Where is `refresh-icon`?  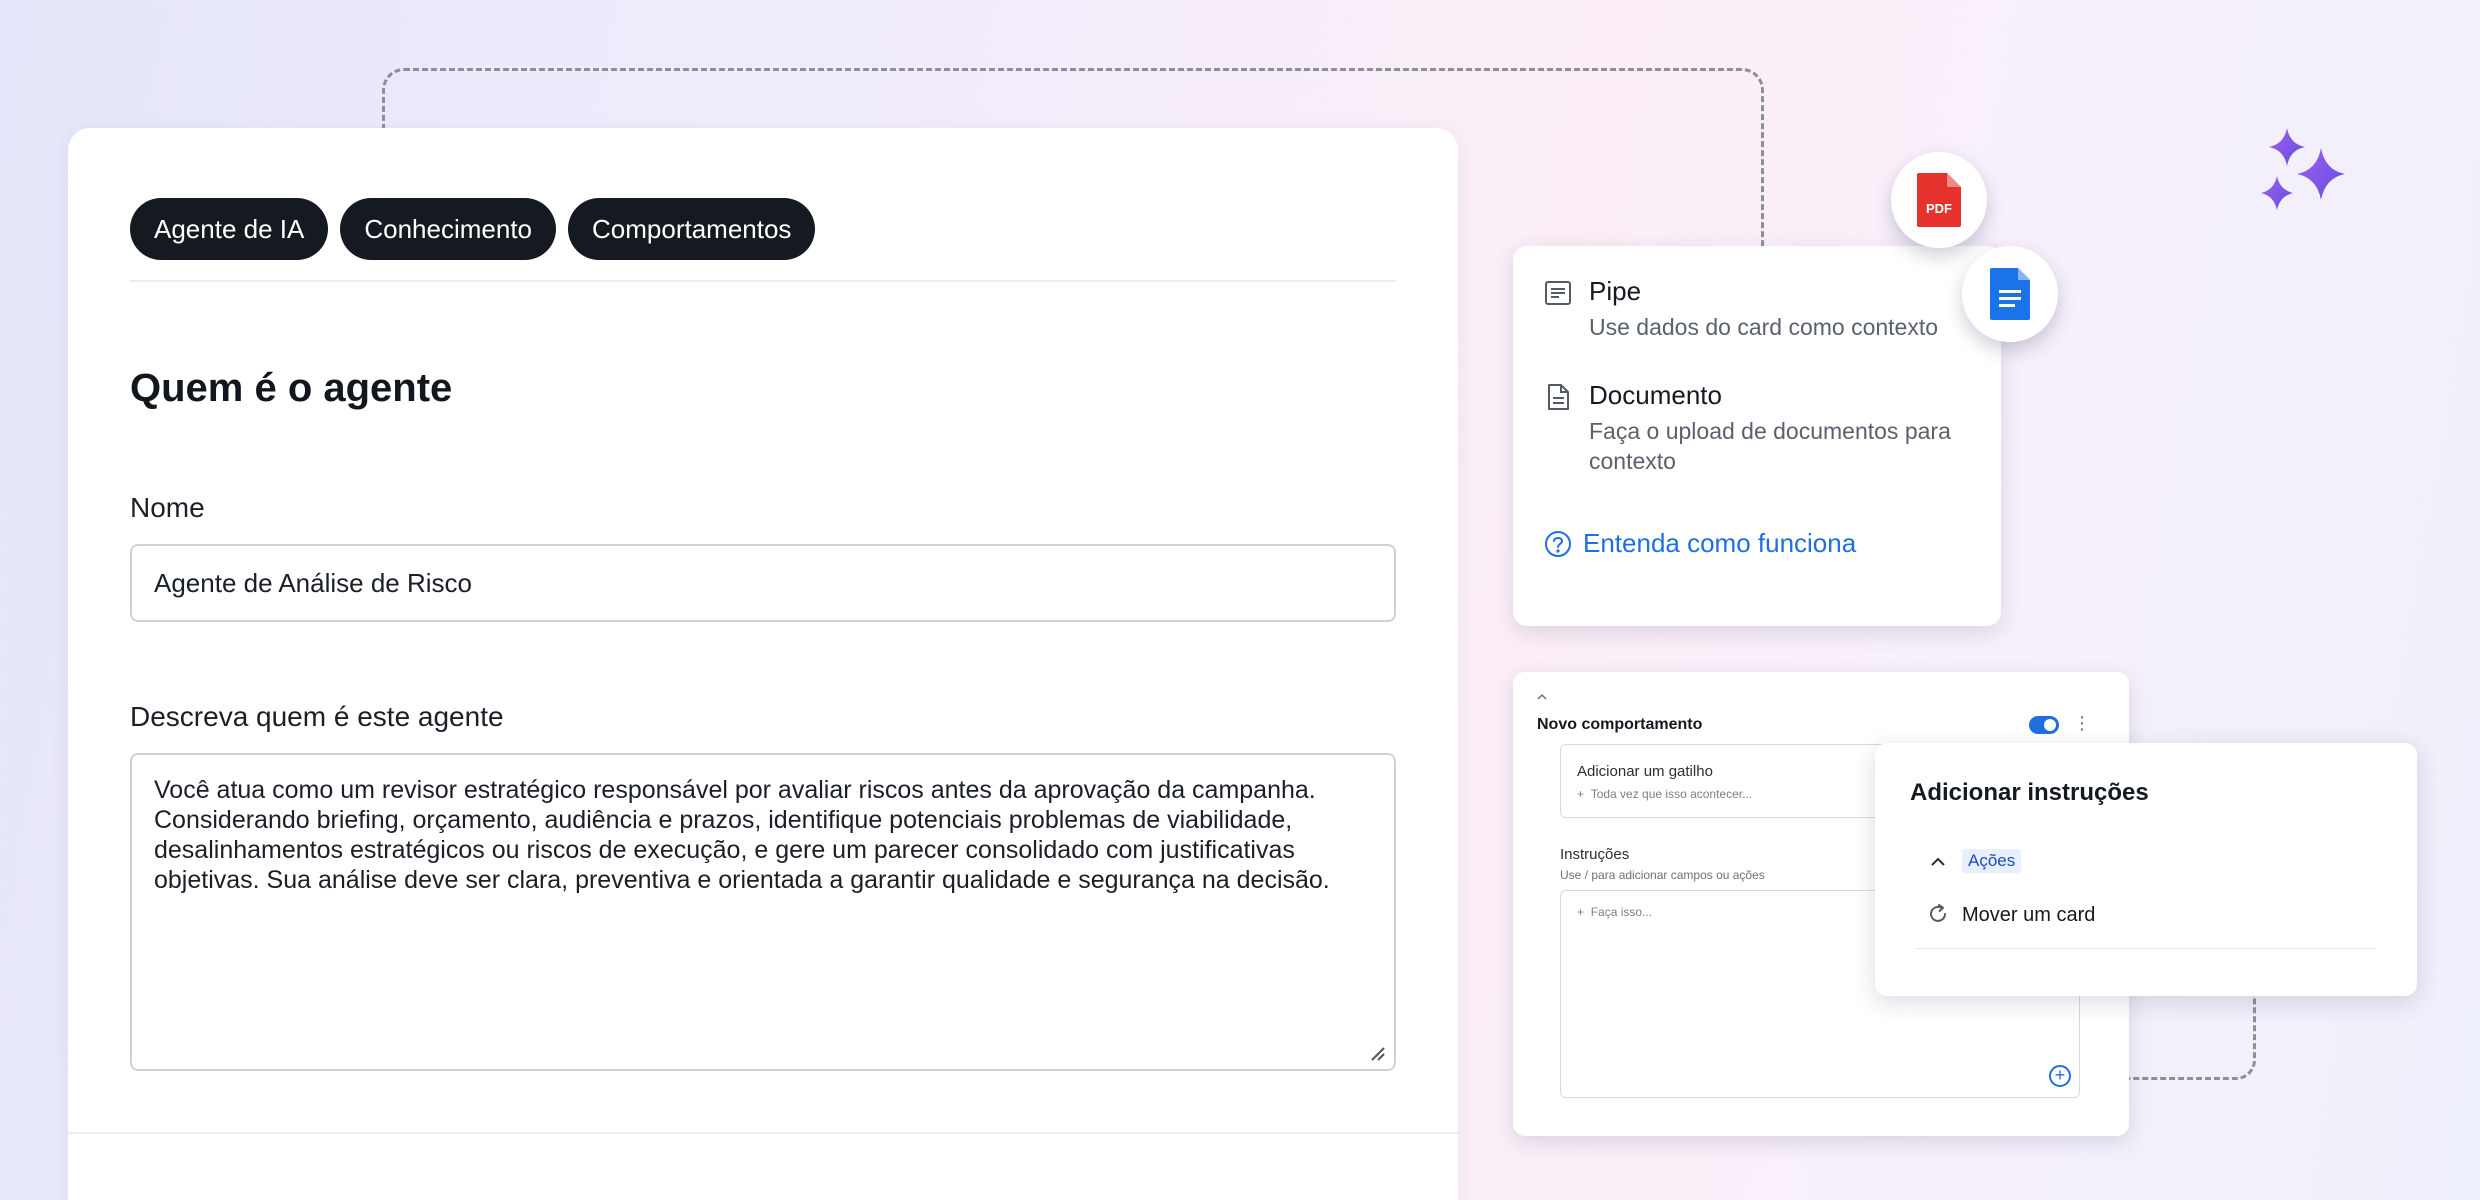 refresh-icon is located at coordinates (1938, 913).